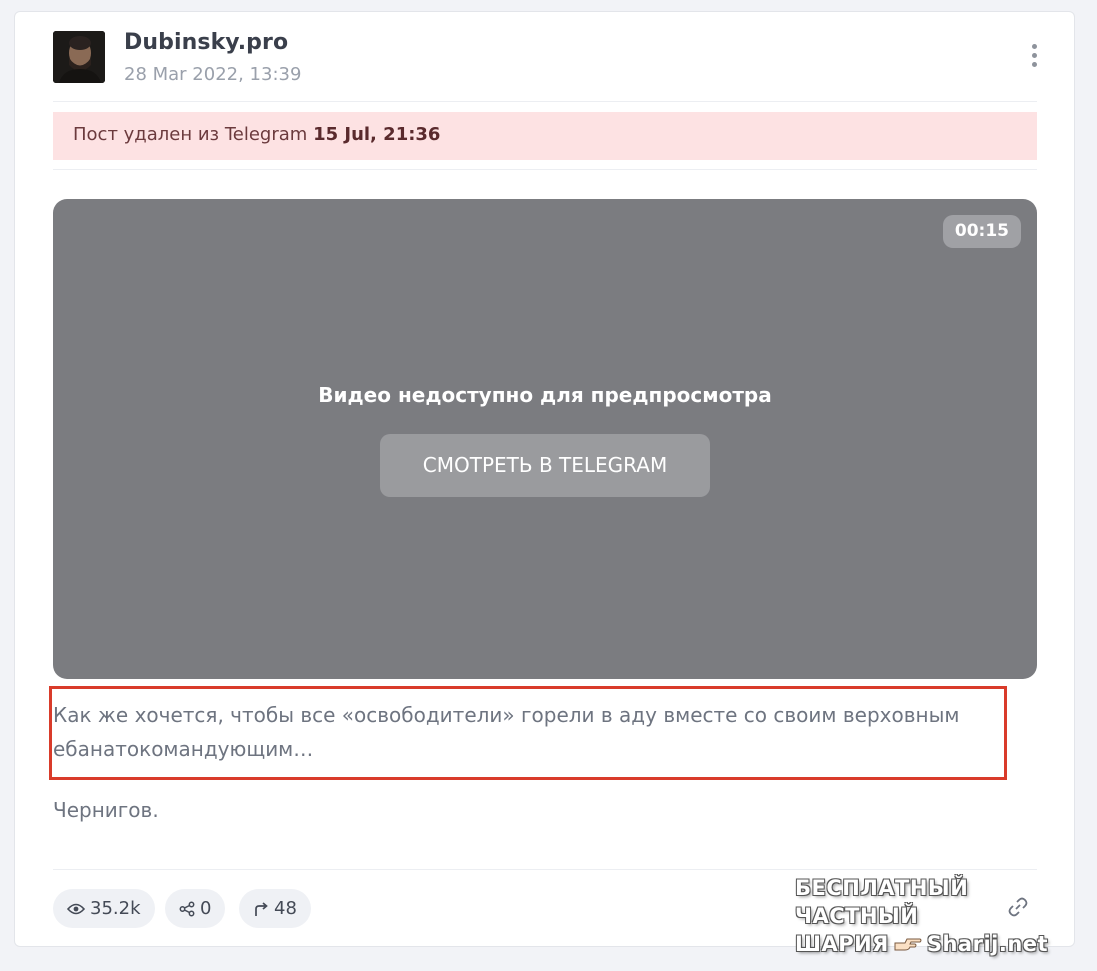  I want to click on eye-icon, so click(76, 908).